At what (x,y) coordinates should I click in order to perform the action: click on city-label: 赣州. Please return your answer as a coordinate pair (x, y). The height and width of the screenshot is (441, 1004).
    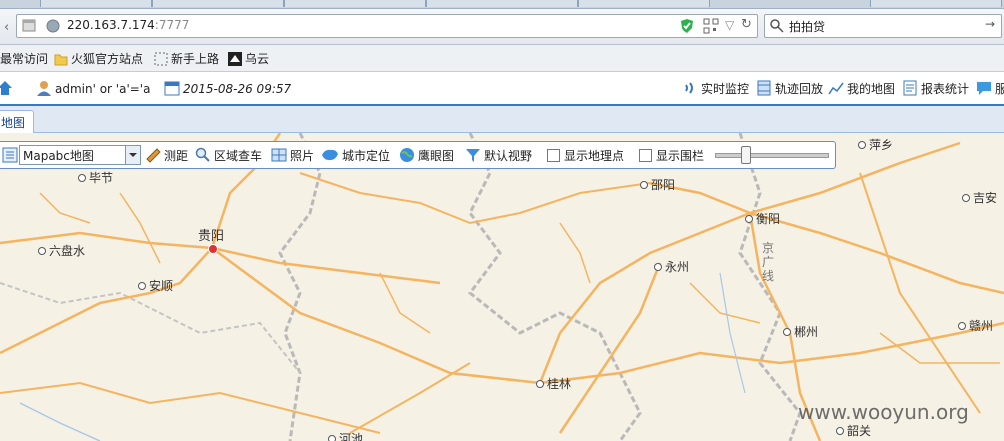
    Looking at the image, I should click on (981, 326).